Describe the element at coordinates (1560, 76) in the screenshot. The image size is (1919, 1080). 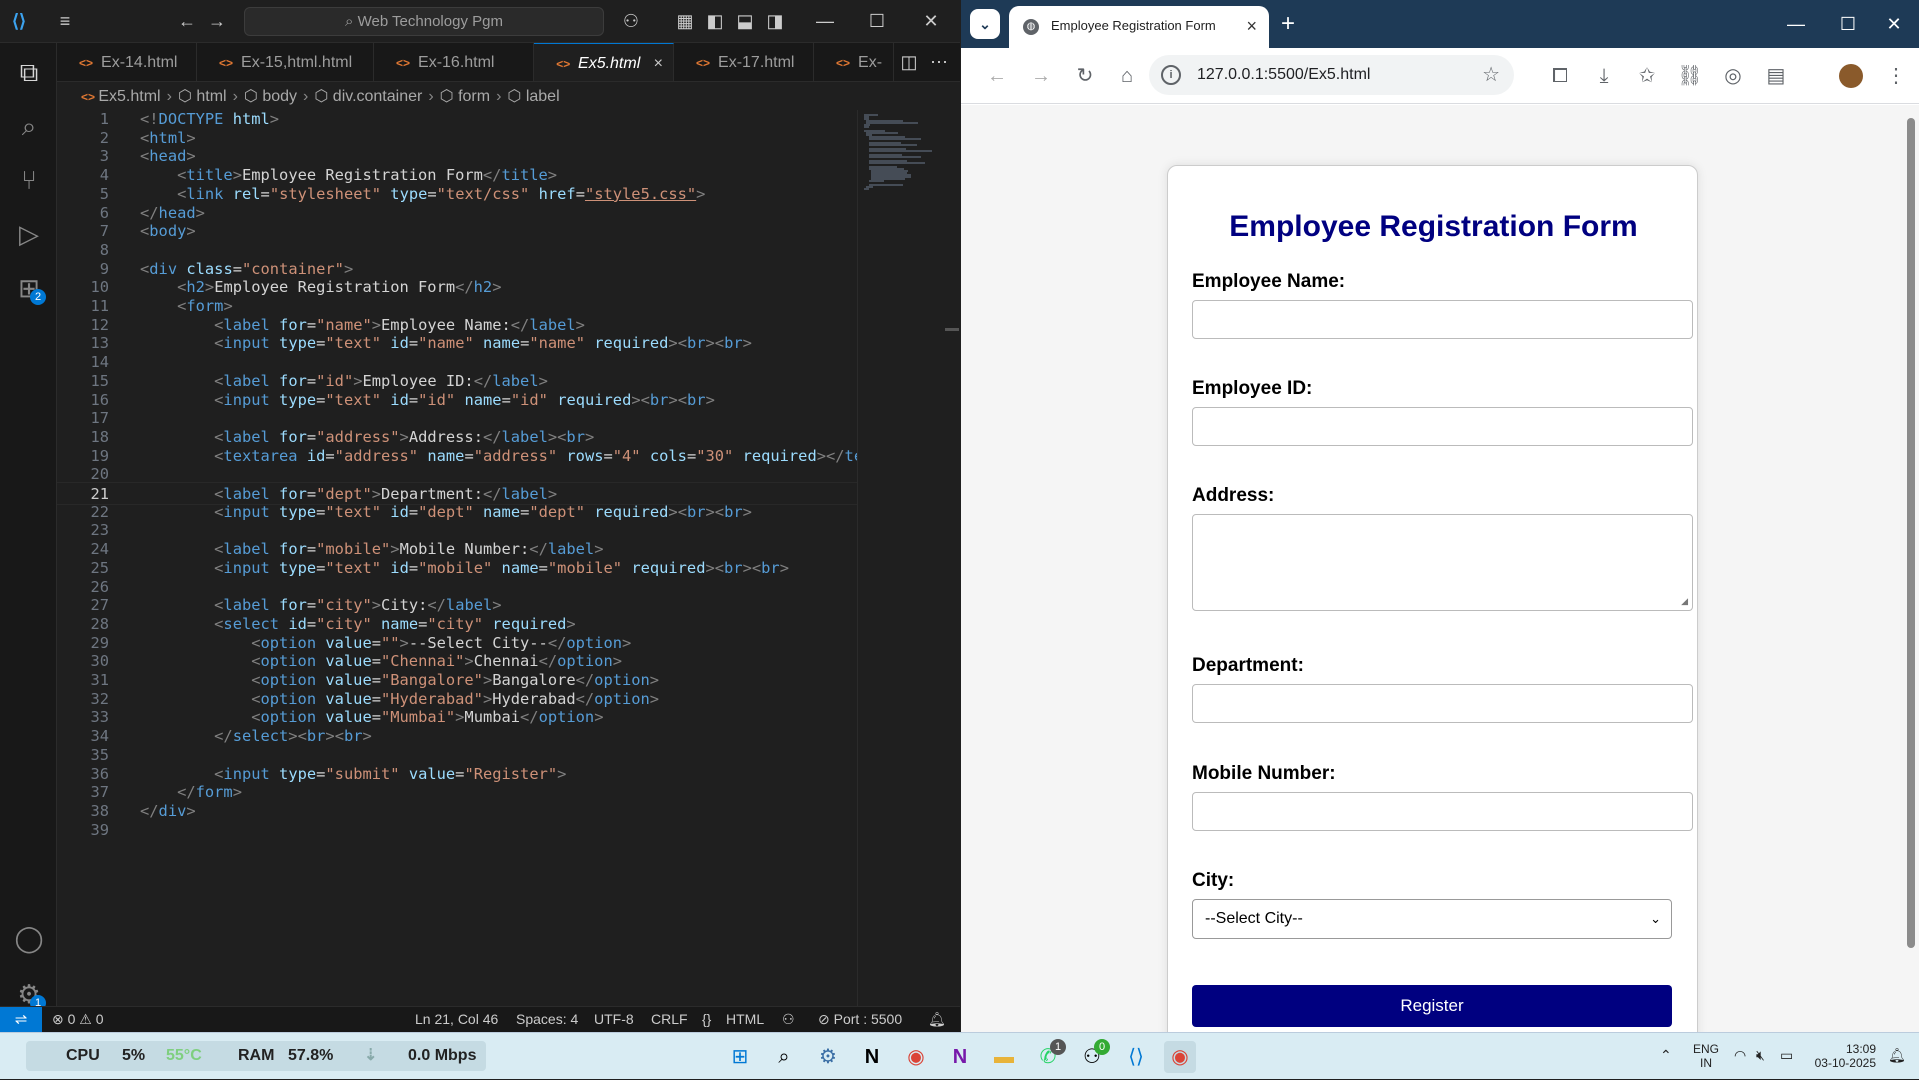
I see `extensions-puzzle-icon: ⧠` at that location.